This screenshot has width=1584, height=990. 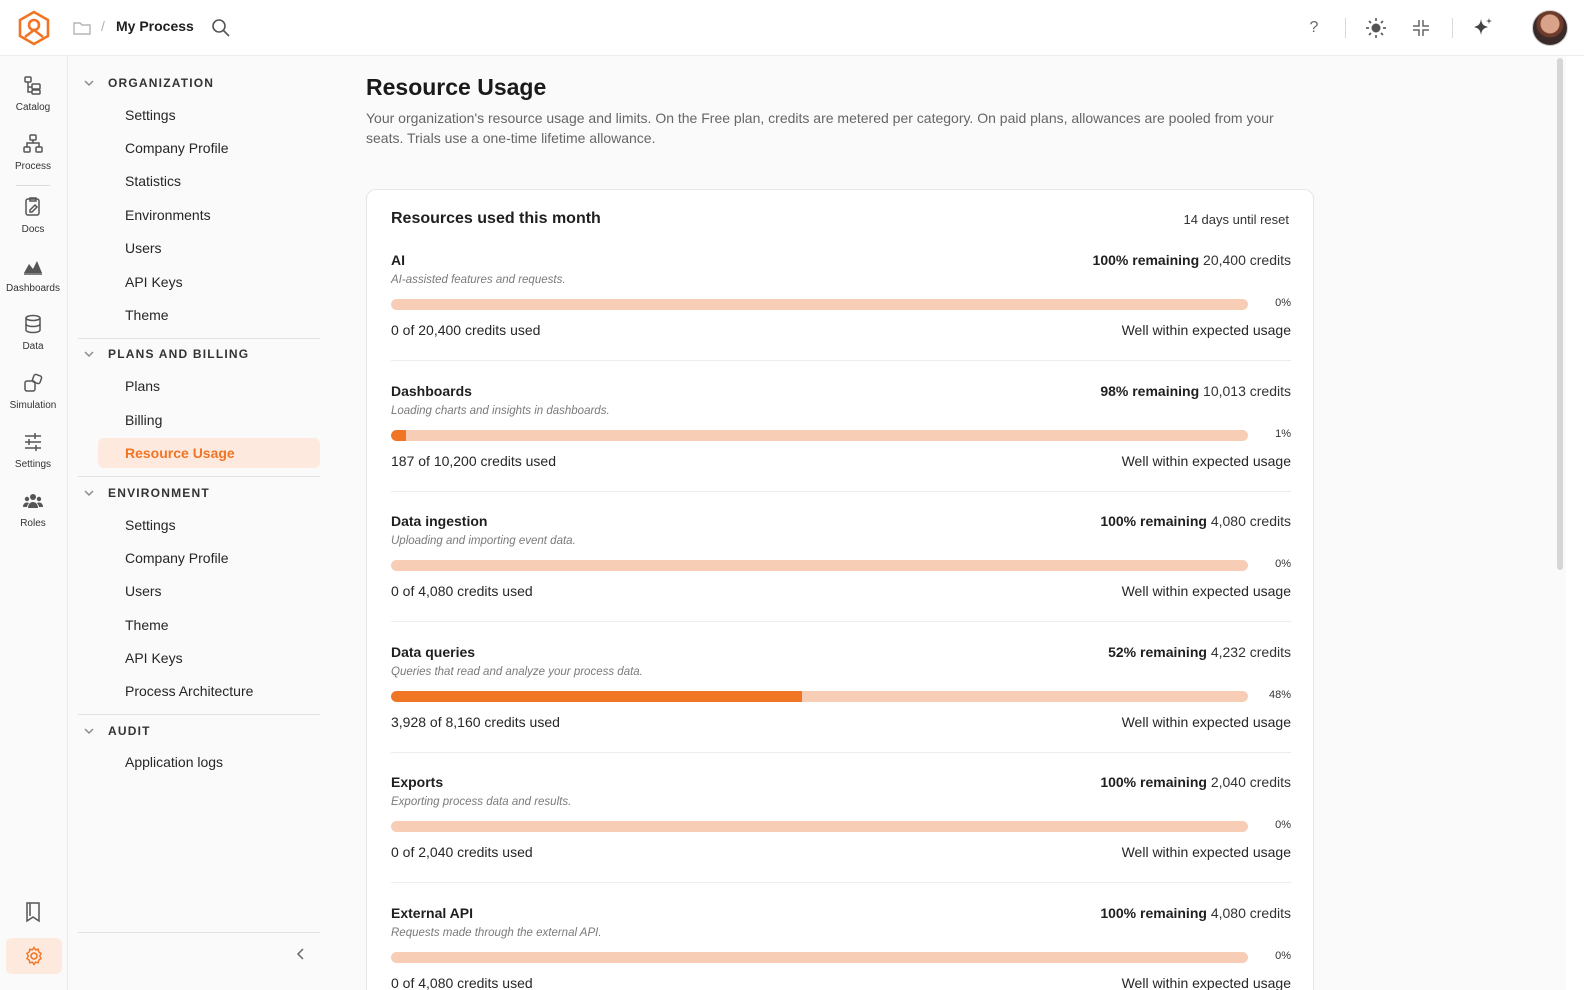 I want to click on section-audit: AUDIT, so click(x=199, y=731).